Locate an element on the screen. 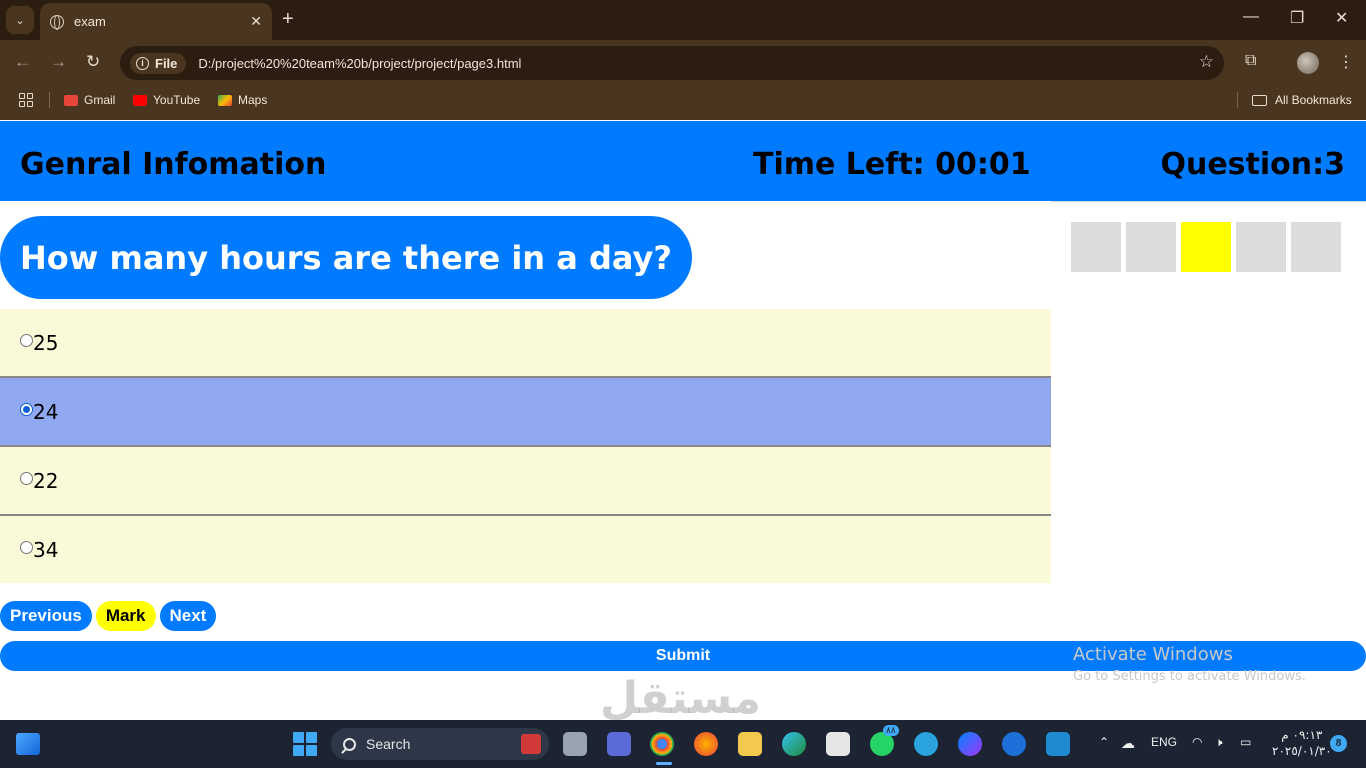 The height and width of the screenshot is (768, 1366). mark-button: Mark is located at coordinates (125, 616).